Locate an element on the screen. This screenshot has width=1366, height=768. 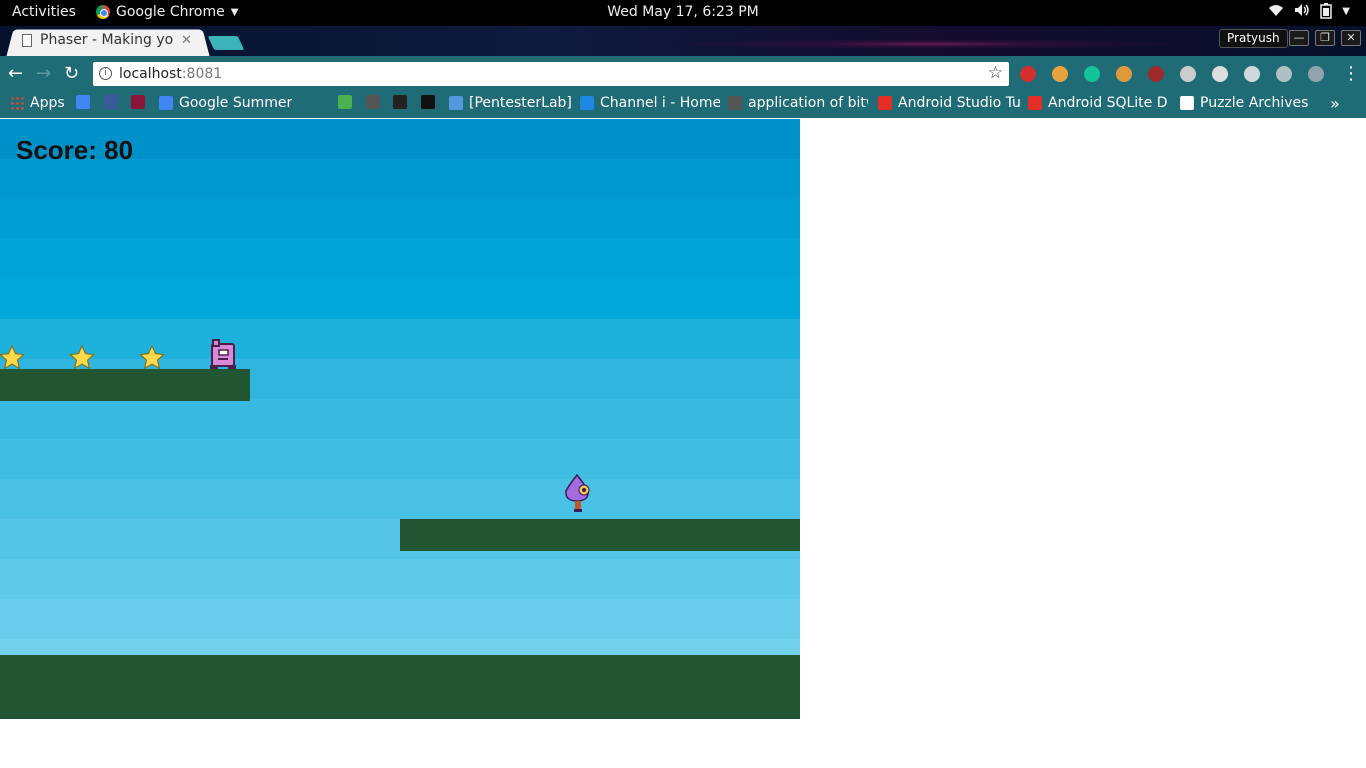
adblock-plus-icon is located at coordinates (1028, 74).